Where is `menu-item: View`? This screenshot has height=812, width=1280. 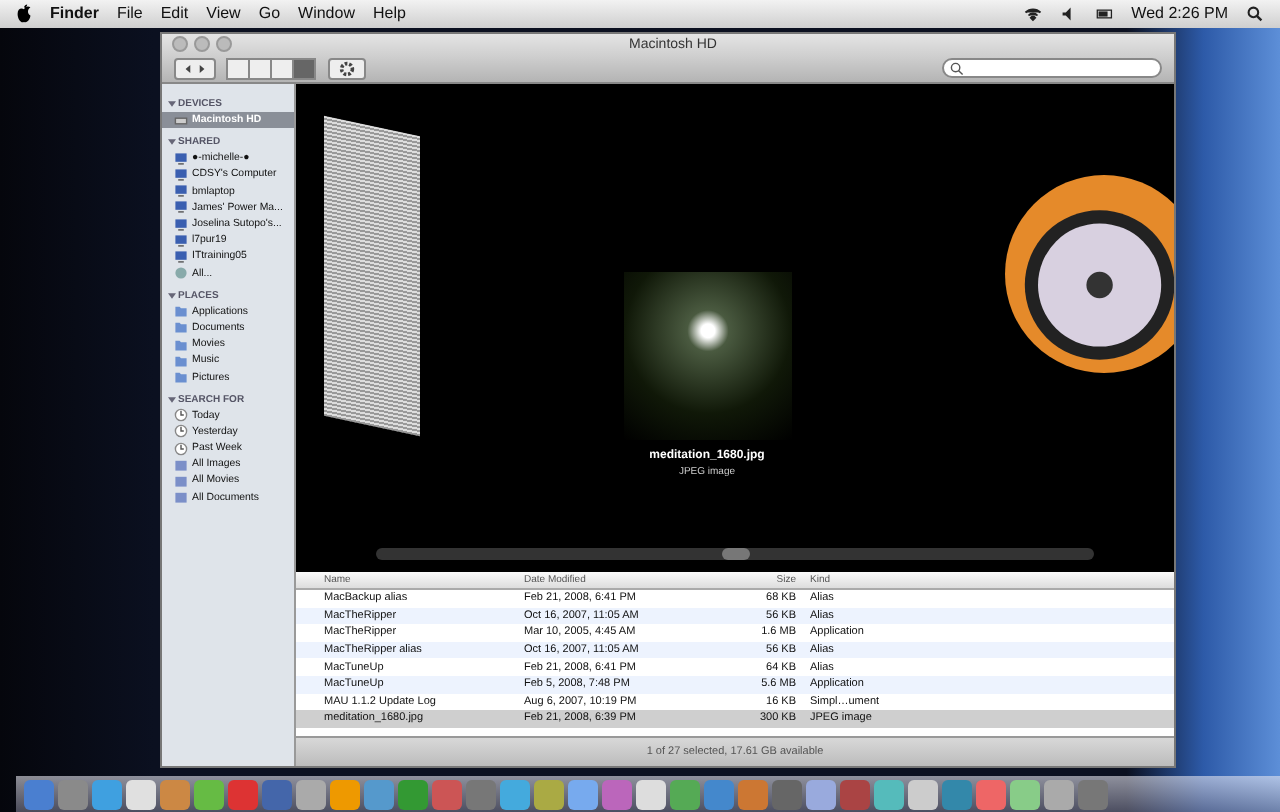
menu-item: View is located at coordinates (223, 13).